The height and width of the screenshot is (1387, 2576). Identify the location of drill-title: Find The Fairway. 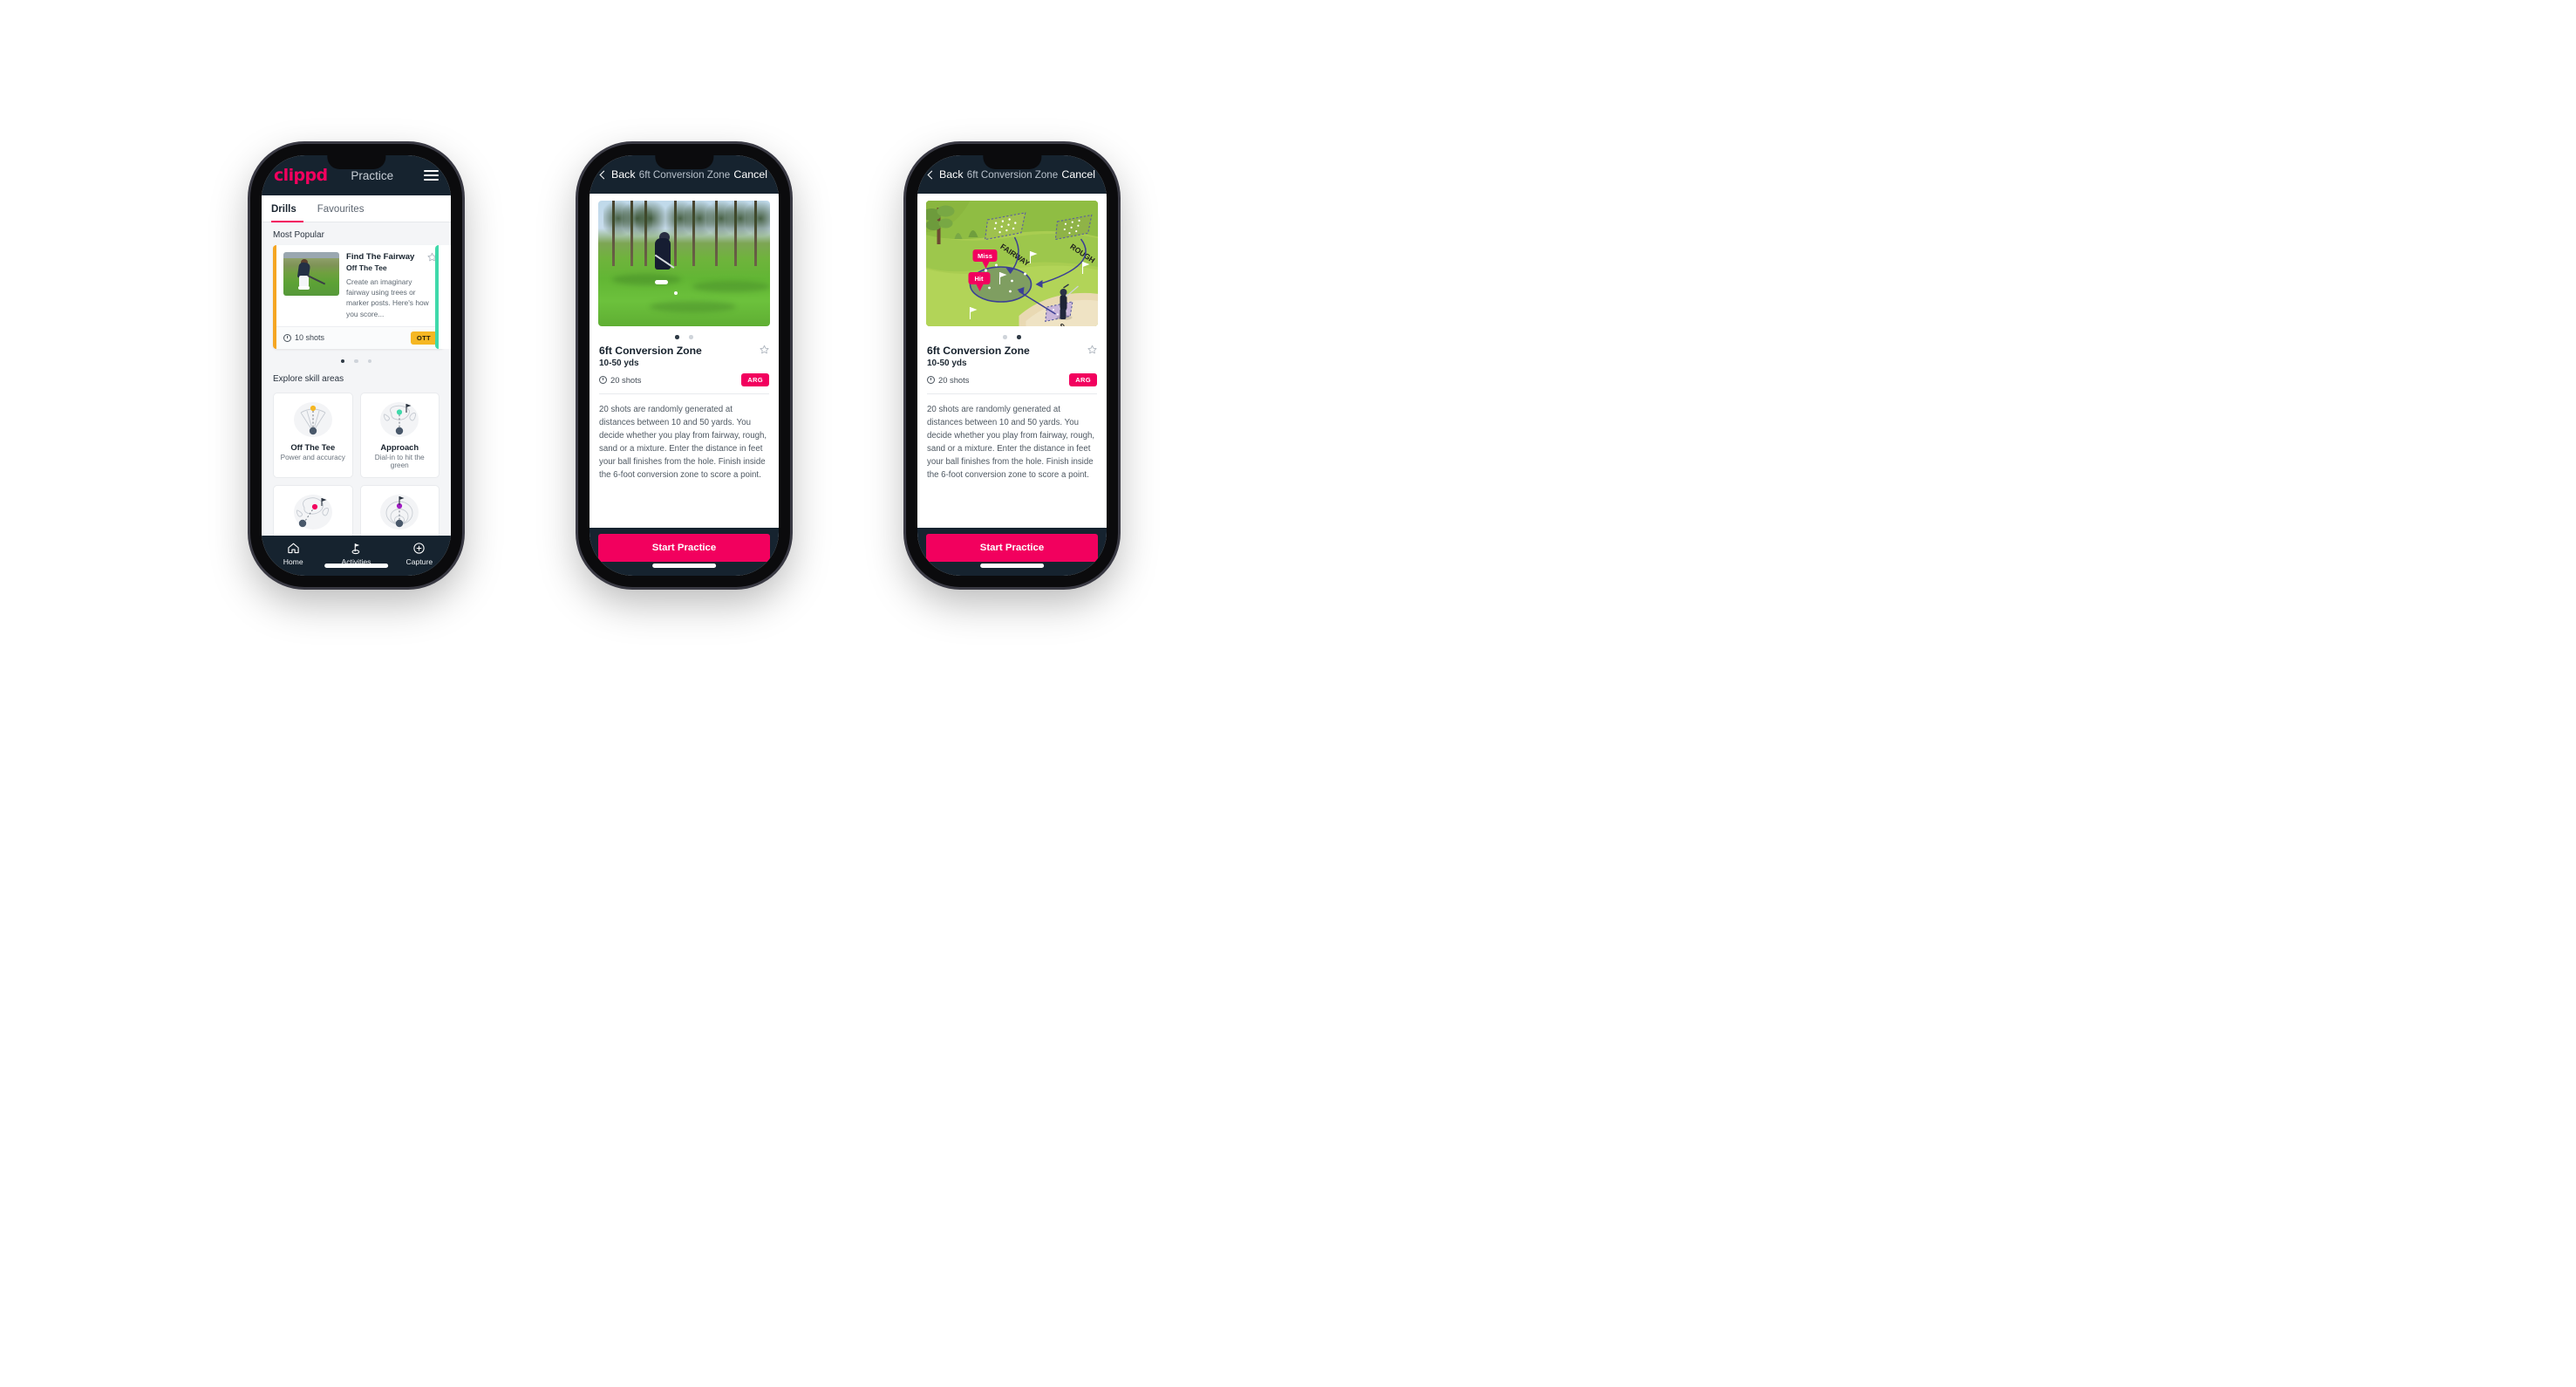
(381, 257).